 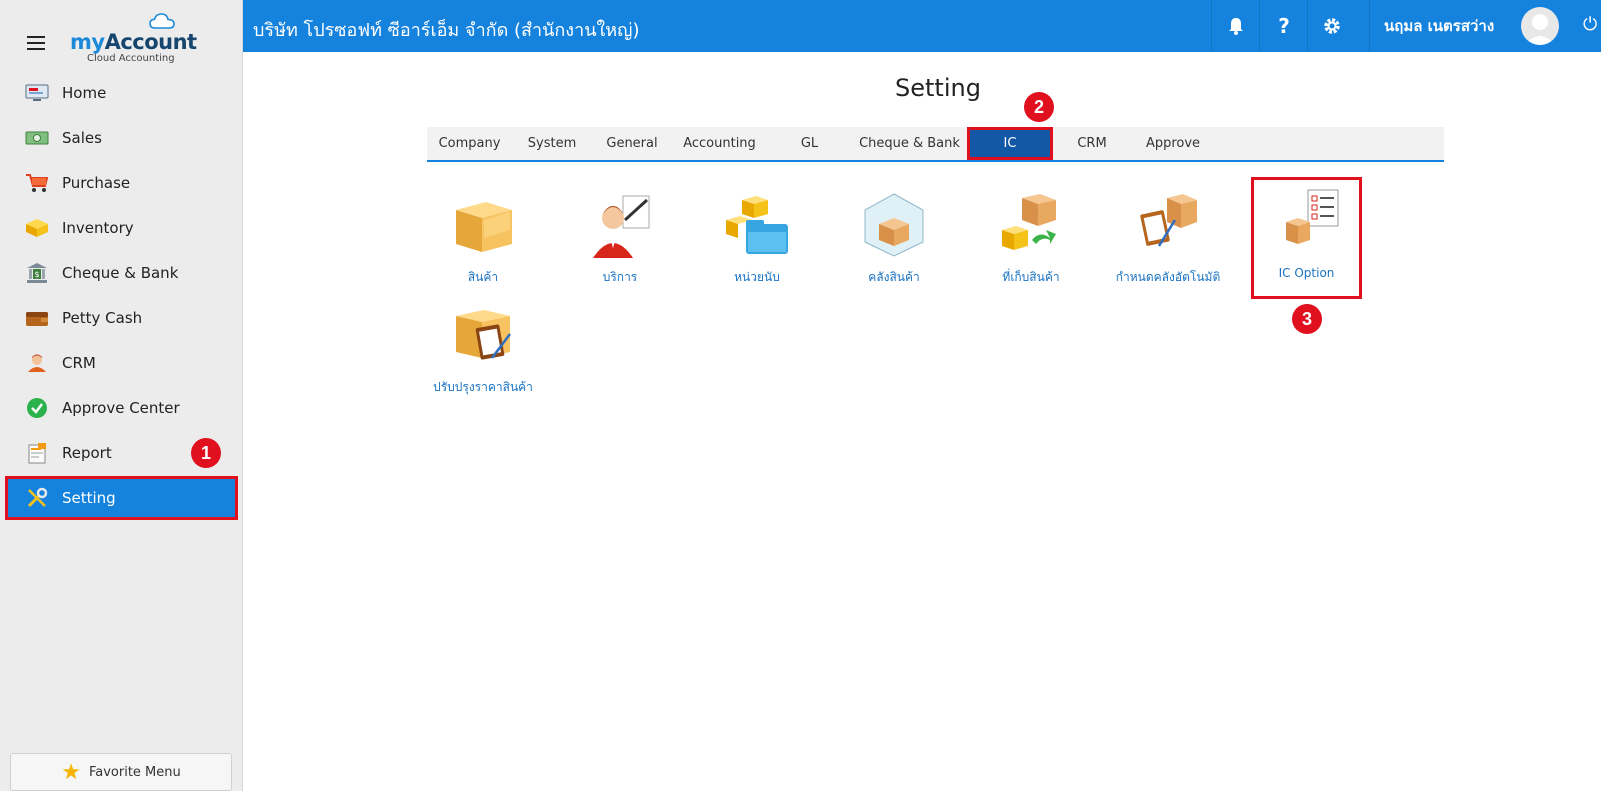 What do you see at coordinates (121, 498) in the screenshot?
I see `sidebar-item-setting: Setting` at bounding box center [121, 498].